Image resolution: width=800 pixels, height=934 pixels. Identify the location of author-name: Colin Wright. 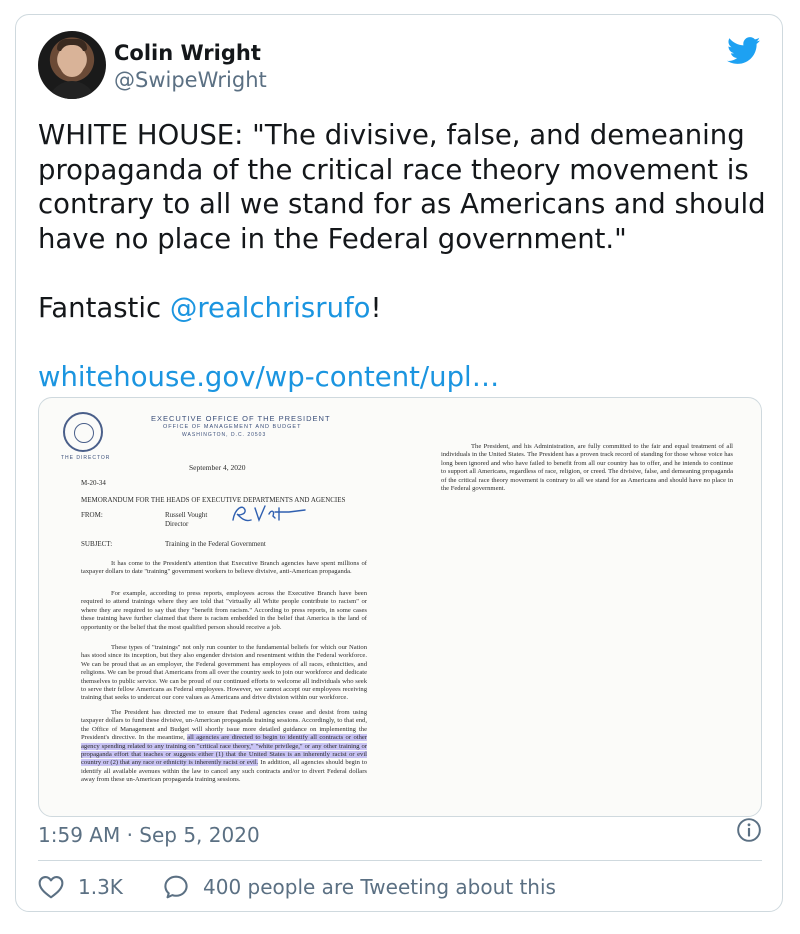
(187, 53).